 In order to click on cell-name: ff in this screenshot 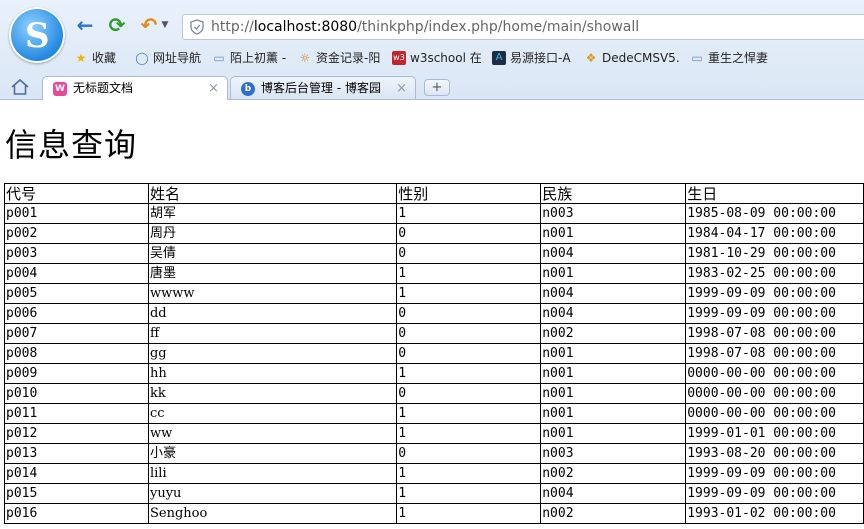, I will do `click(272, 333)`.